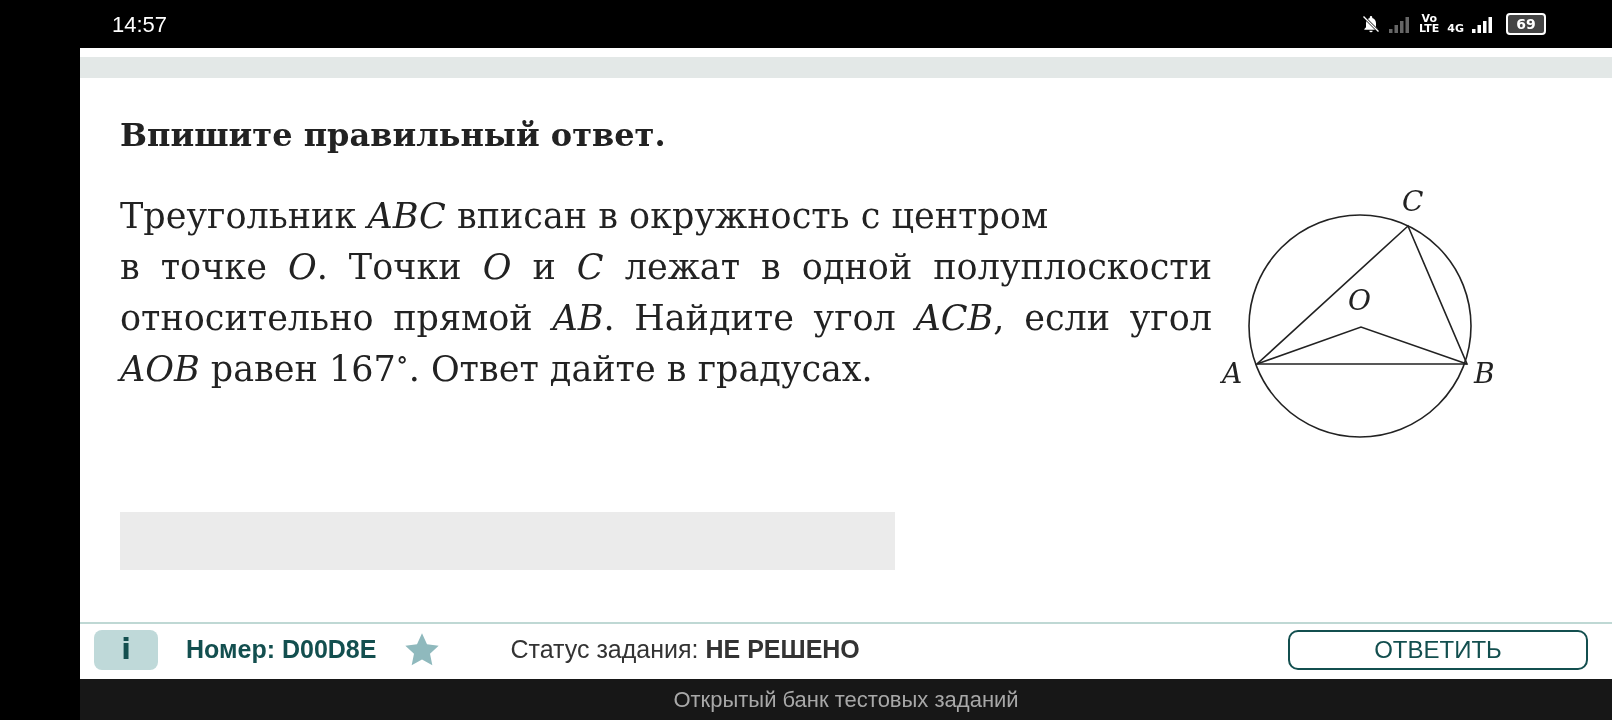  Describe the element at coordinates (1526, 24) in the screenshot. I see `battery-indicator: 69` at that location.